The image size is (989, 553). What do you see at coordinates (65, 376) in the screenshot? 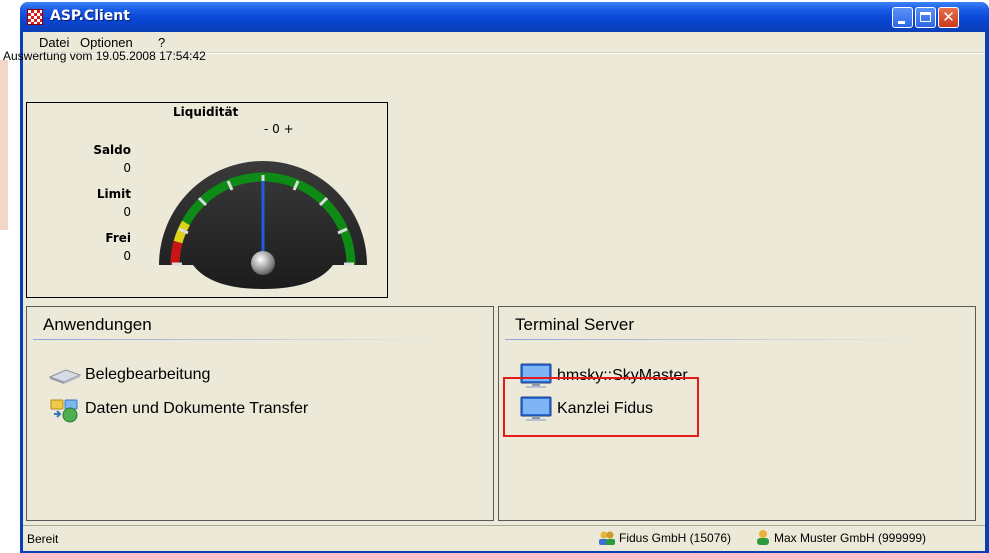
I see `scanner-icon` at bounding box center [65, 376].